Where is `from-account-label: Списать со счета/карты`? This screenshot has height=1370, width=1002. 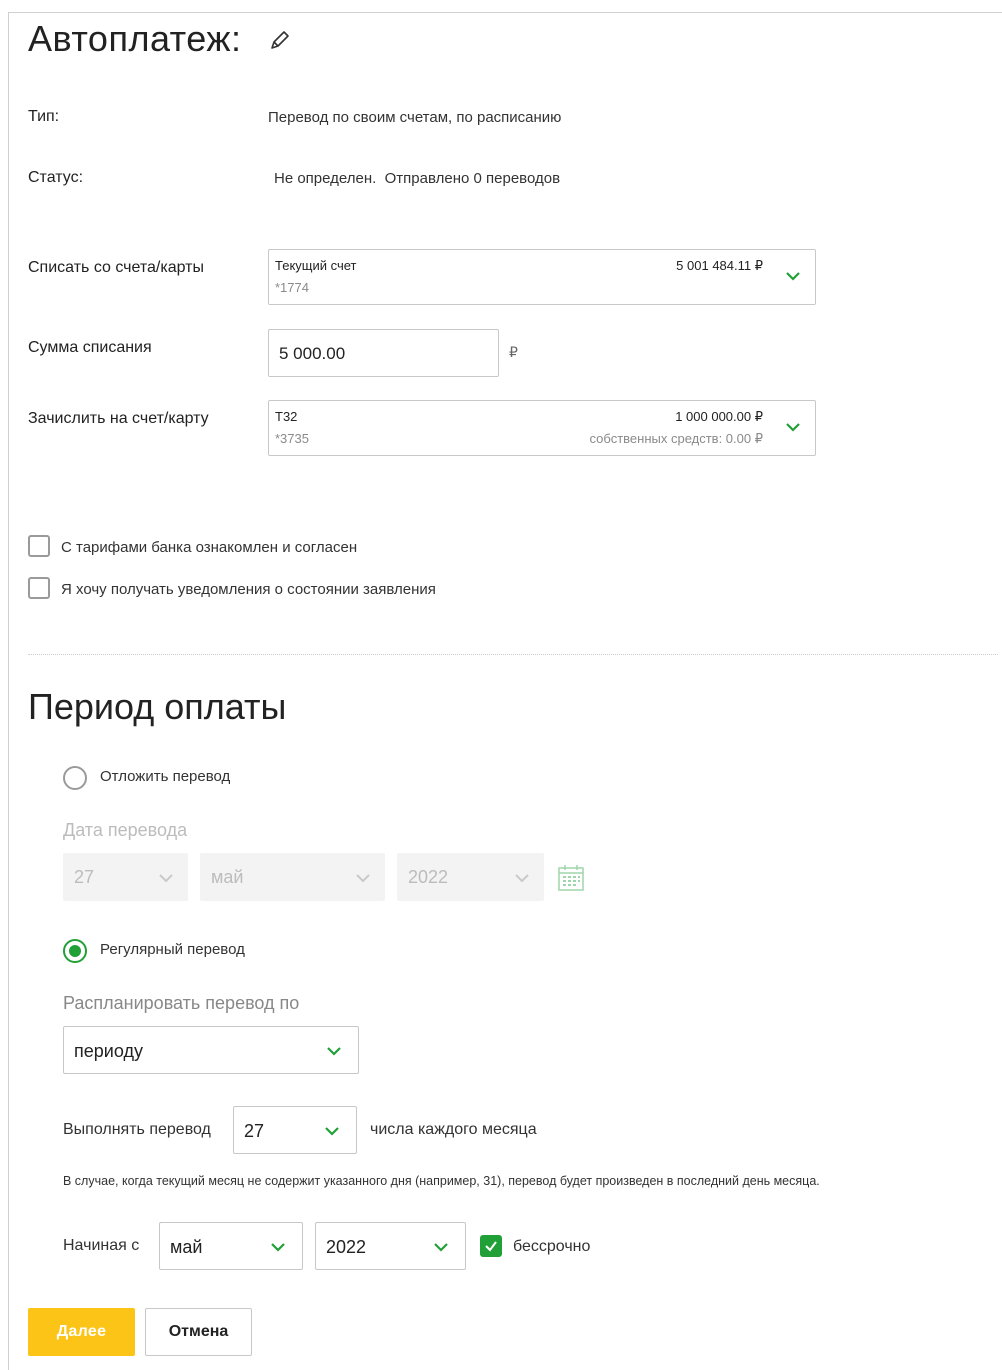
from-account-label: Списать со счета/карты is located at coordinates (116, 267).